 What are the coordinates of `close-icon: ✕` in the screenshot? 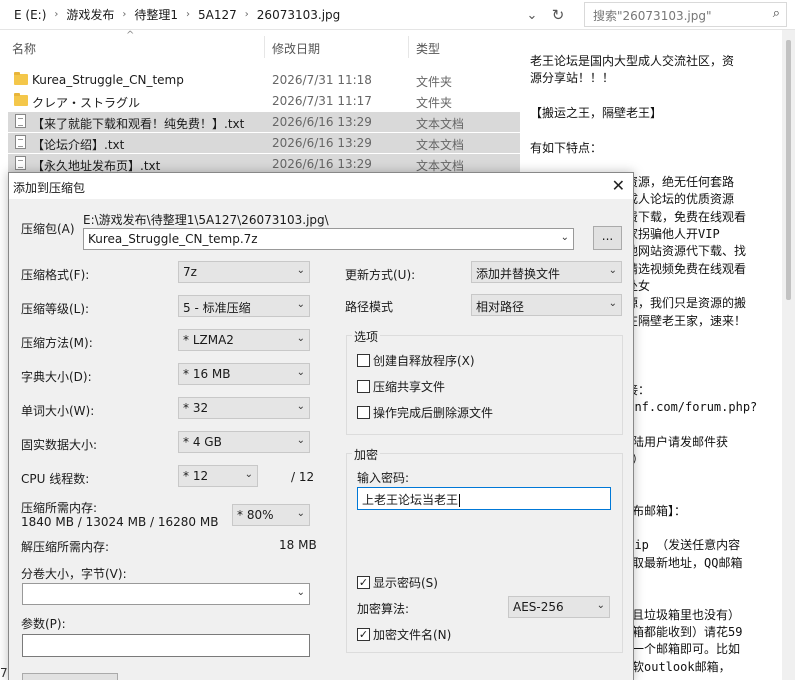 It's located at (618, 185).